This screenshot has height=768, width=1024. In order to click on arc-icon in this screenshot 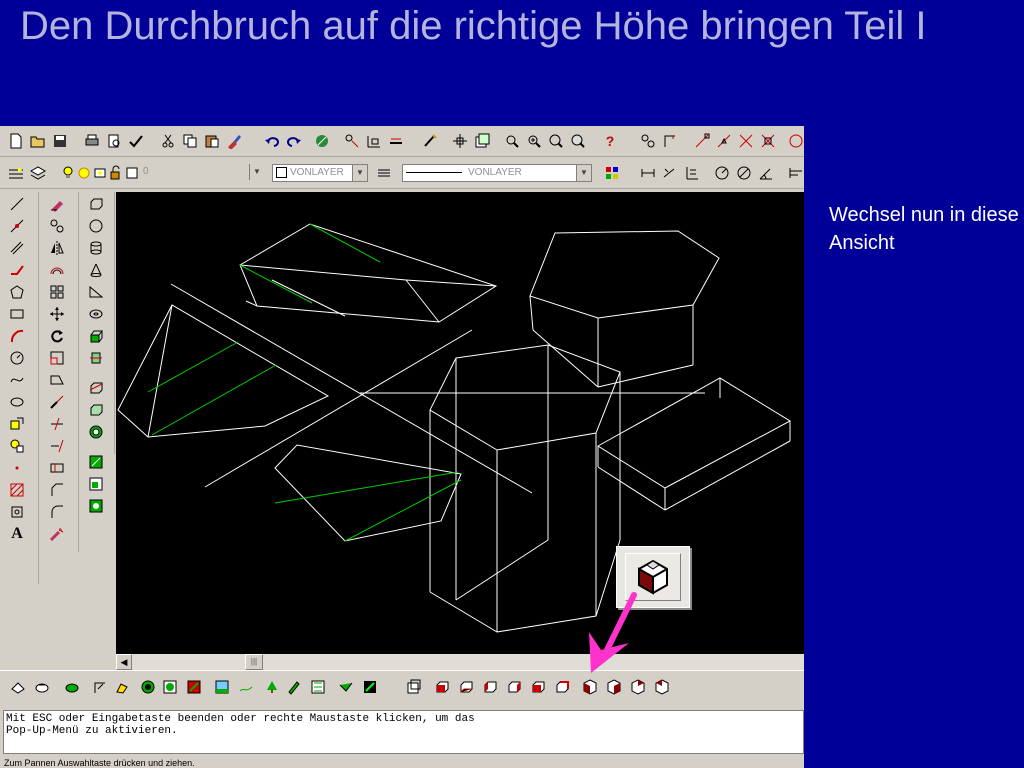, I will do `click(17, 336)`.